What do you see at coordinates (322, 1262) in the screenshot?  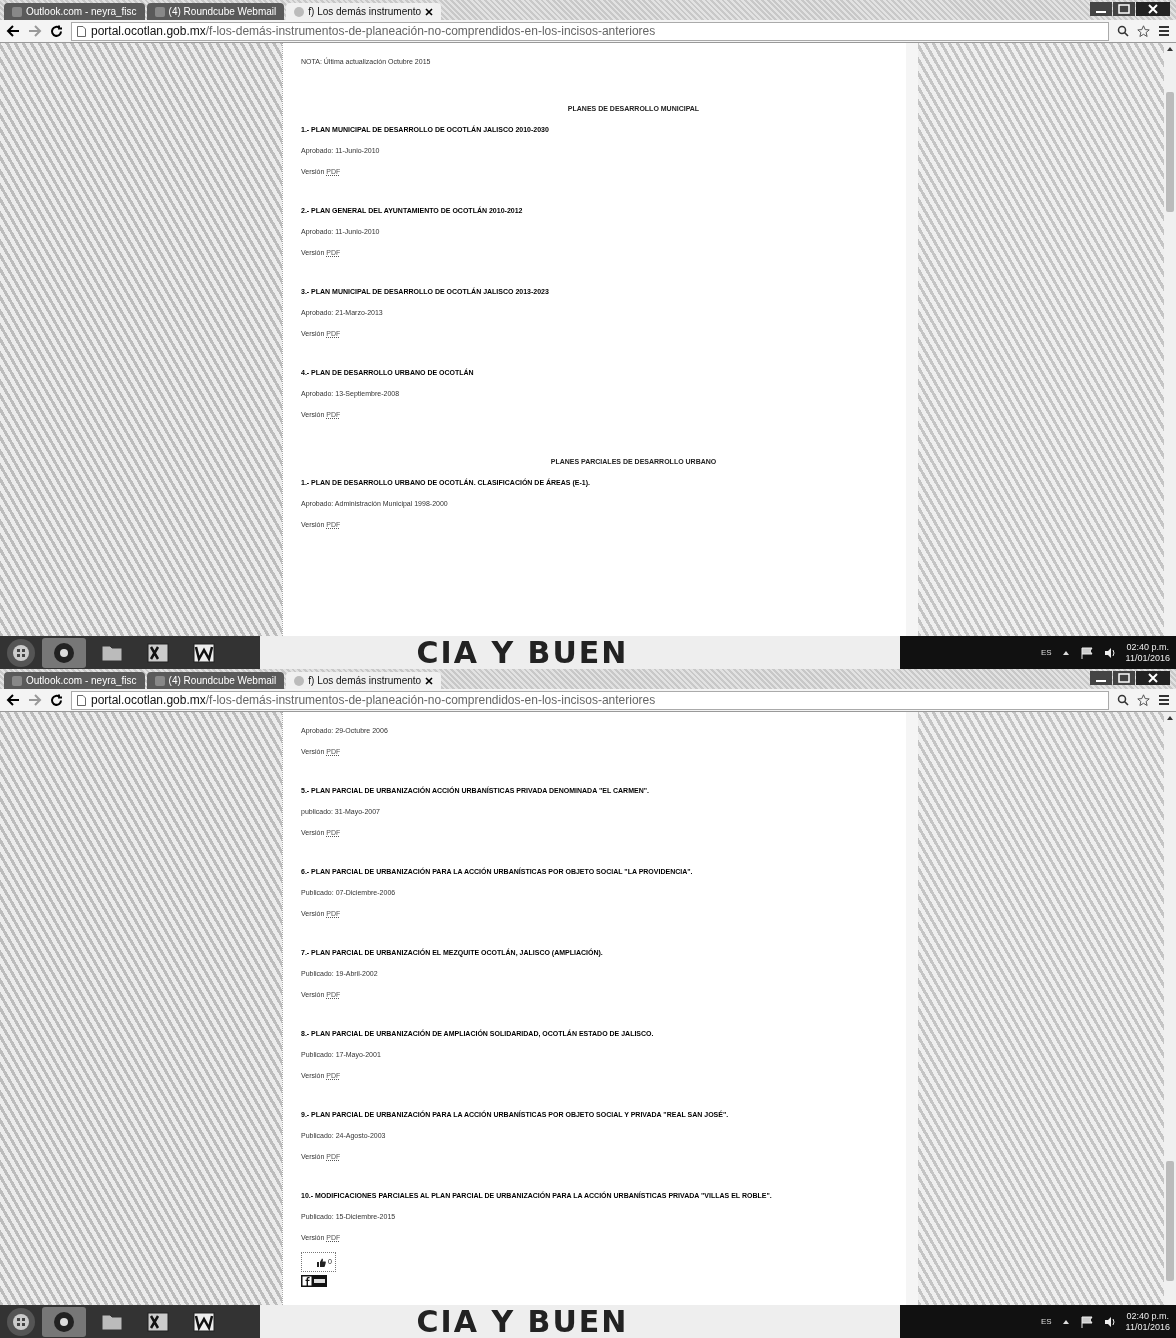 I see `thumbs-up-icon` at bounding box center [322, 1262].